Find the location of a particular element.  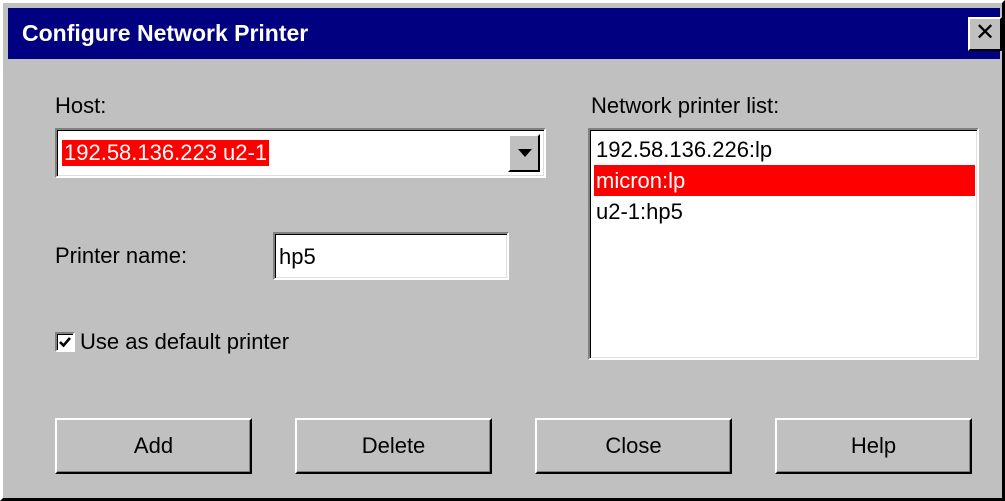

network-printer-list-label: Network printer list: is located at coordinates (685, 105).